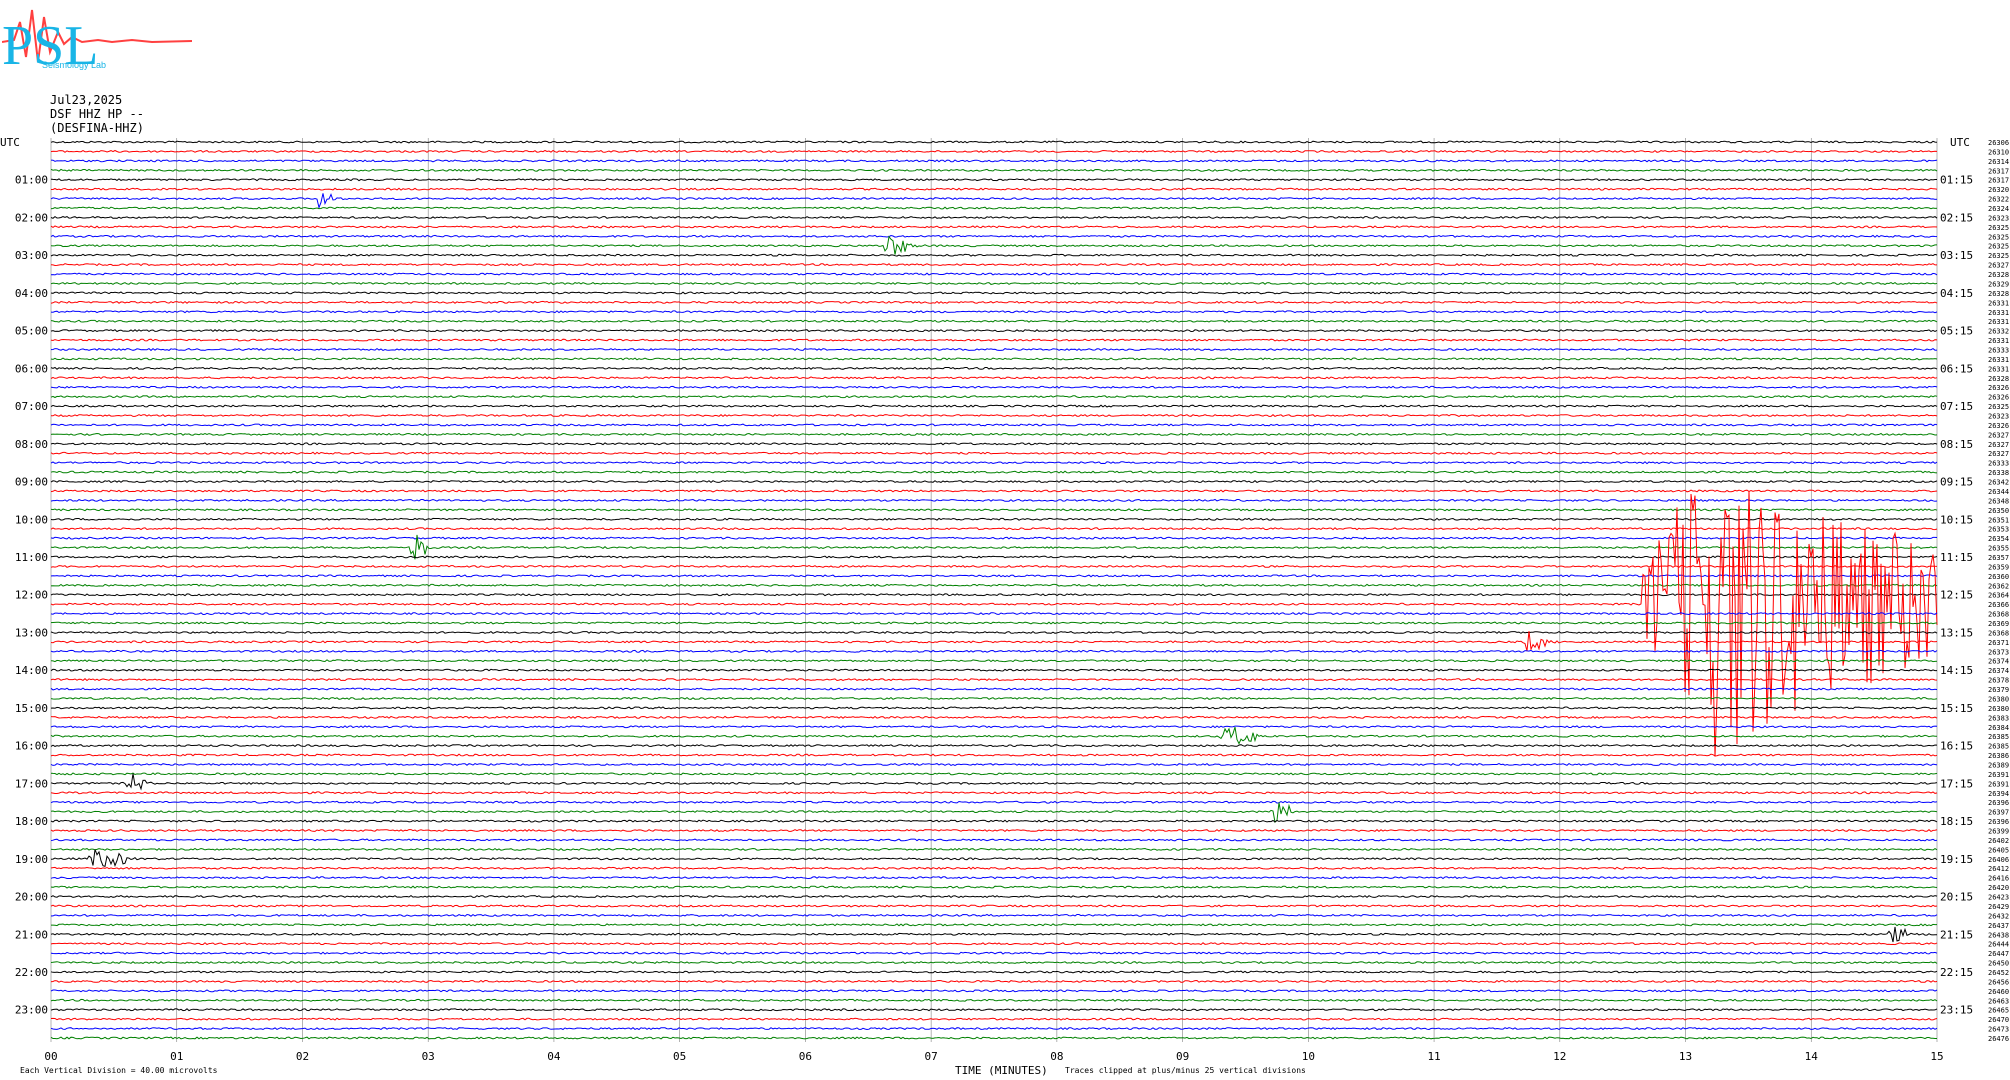  I want to click on row-offset-count: 26332, so click(1998, 332).